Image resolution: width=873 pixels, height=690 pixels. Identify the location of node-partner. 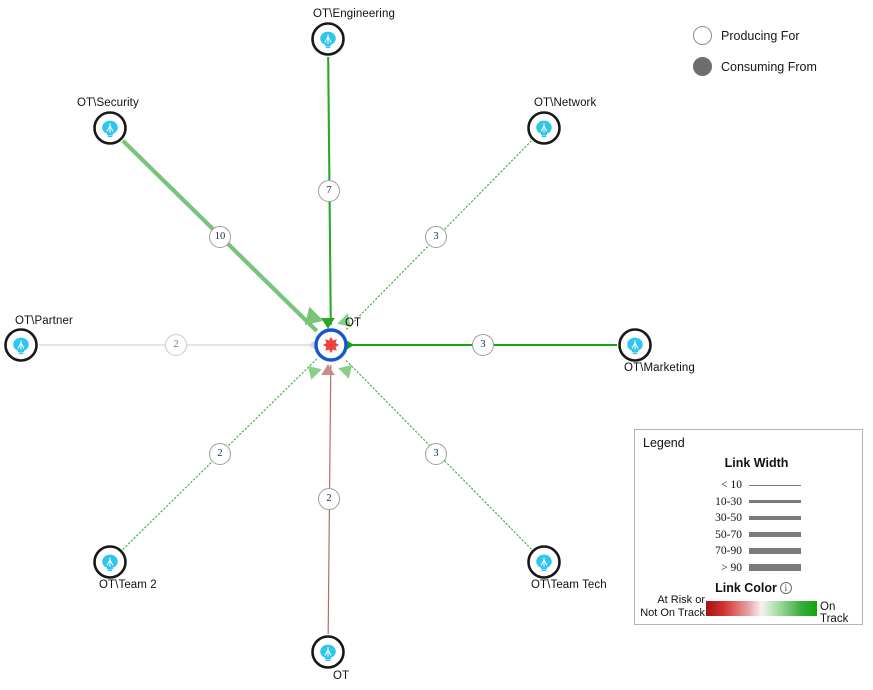
(21, 345).